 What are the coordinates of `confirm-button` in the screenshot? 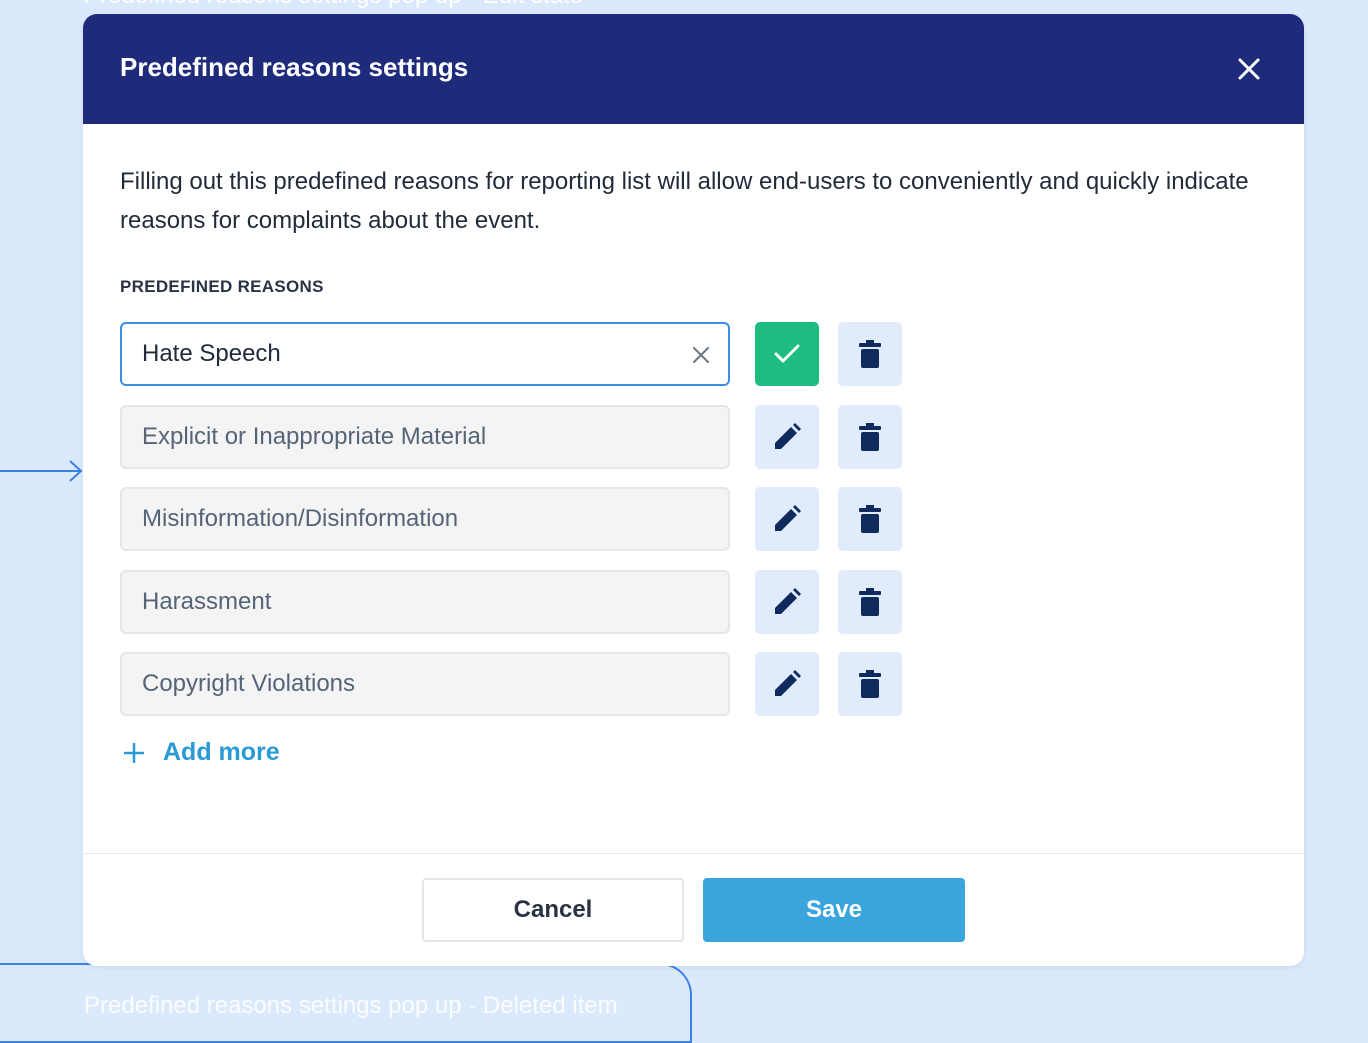 It's located at (787, 354).